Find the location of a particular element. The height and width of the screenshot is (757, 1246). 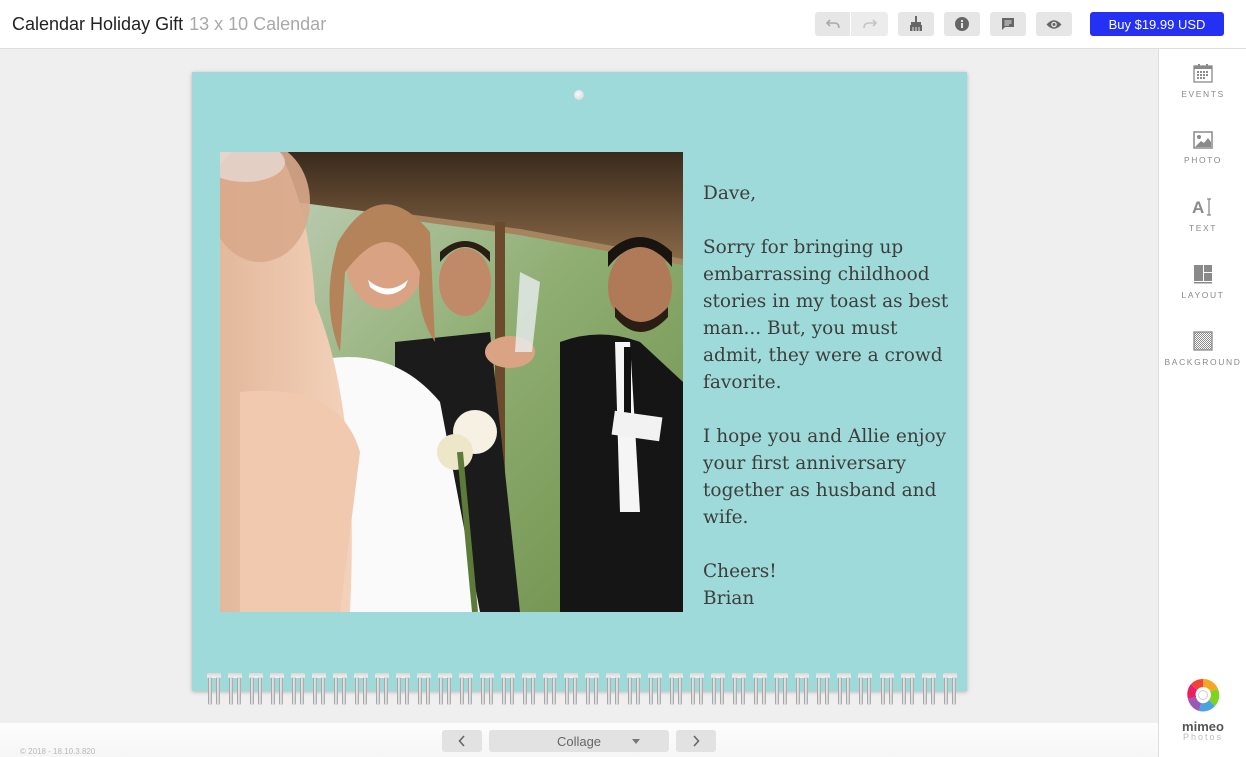

photo-icon is located at coordinates (1203, 140).